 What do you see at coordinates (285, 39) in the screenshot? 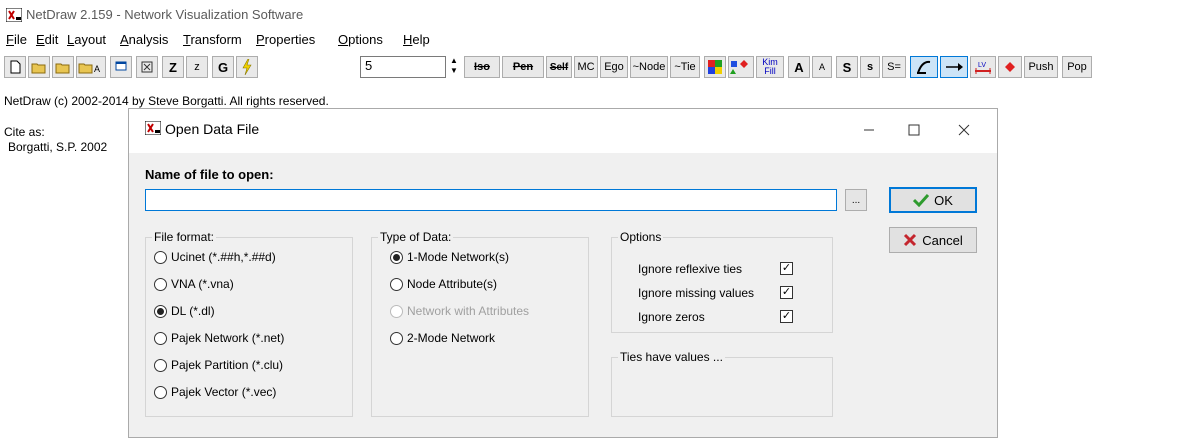
I see `menu-properties: Properties` at bounding box center [285, 39].